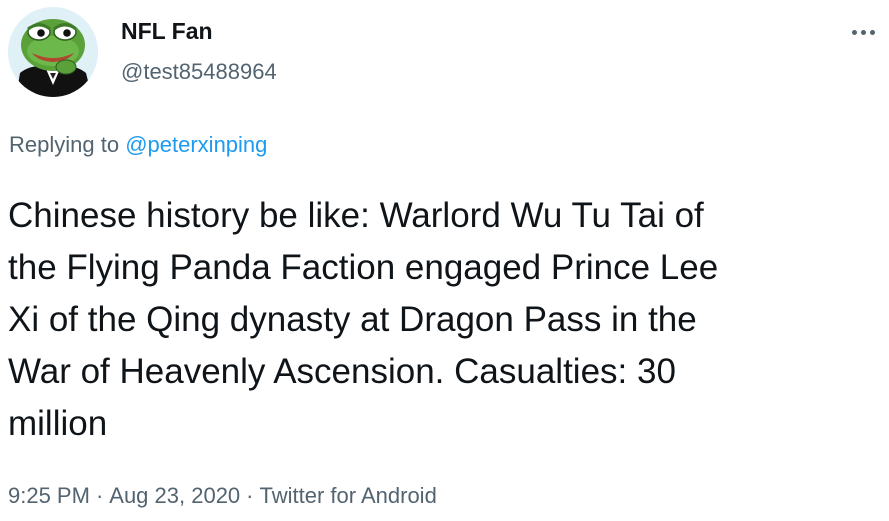 Image resolution: width=889 pixels, height=521 pixels. Describe the element at coordinates (49, 495) in the screenshot. I see `tweet-time: 9:25 PM` at that location.